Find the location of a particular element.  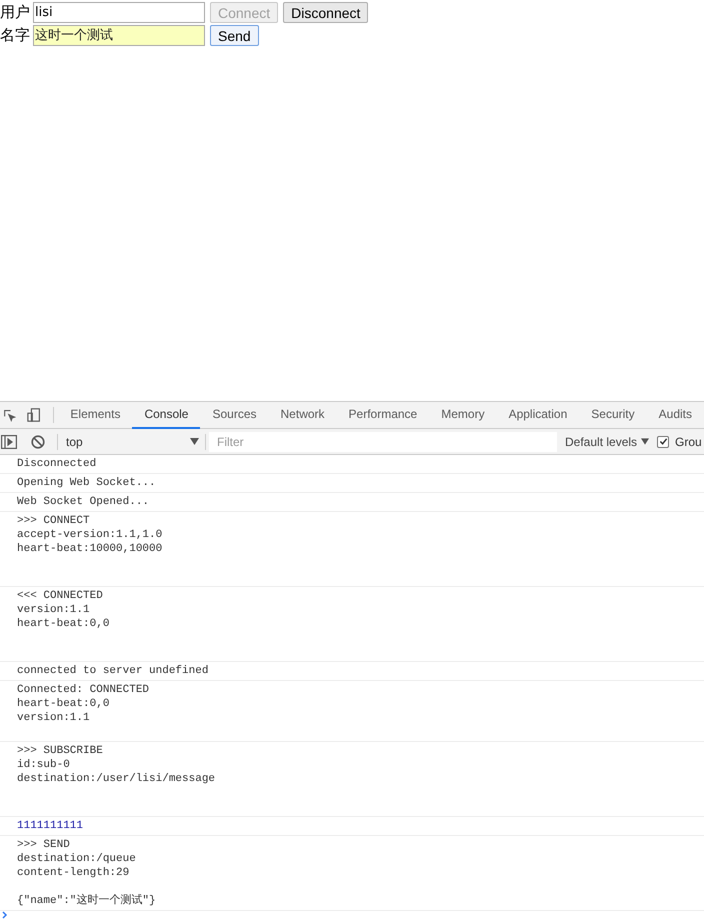

console-message: <<< CONNECTED version:1.1 heart-beat:0,0 is located at coordinates (63, 610).